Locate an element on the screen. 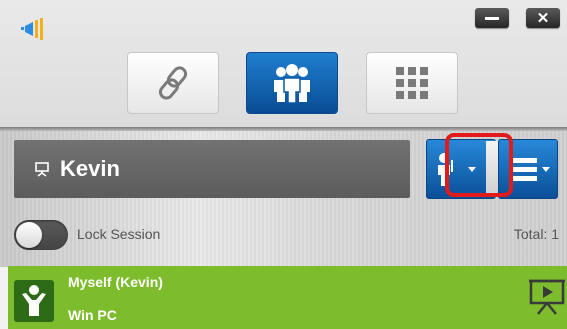 The image size is (567, 329). total-count: Total: 1 is located at coordinates (536, 234).